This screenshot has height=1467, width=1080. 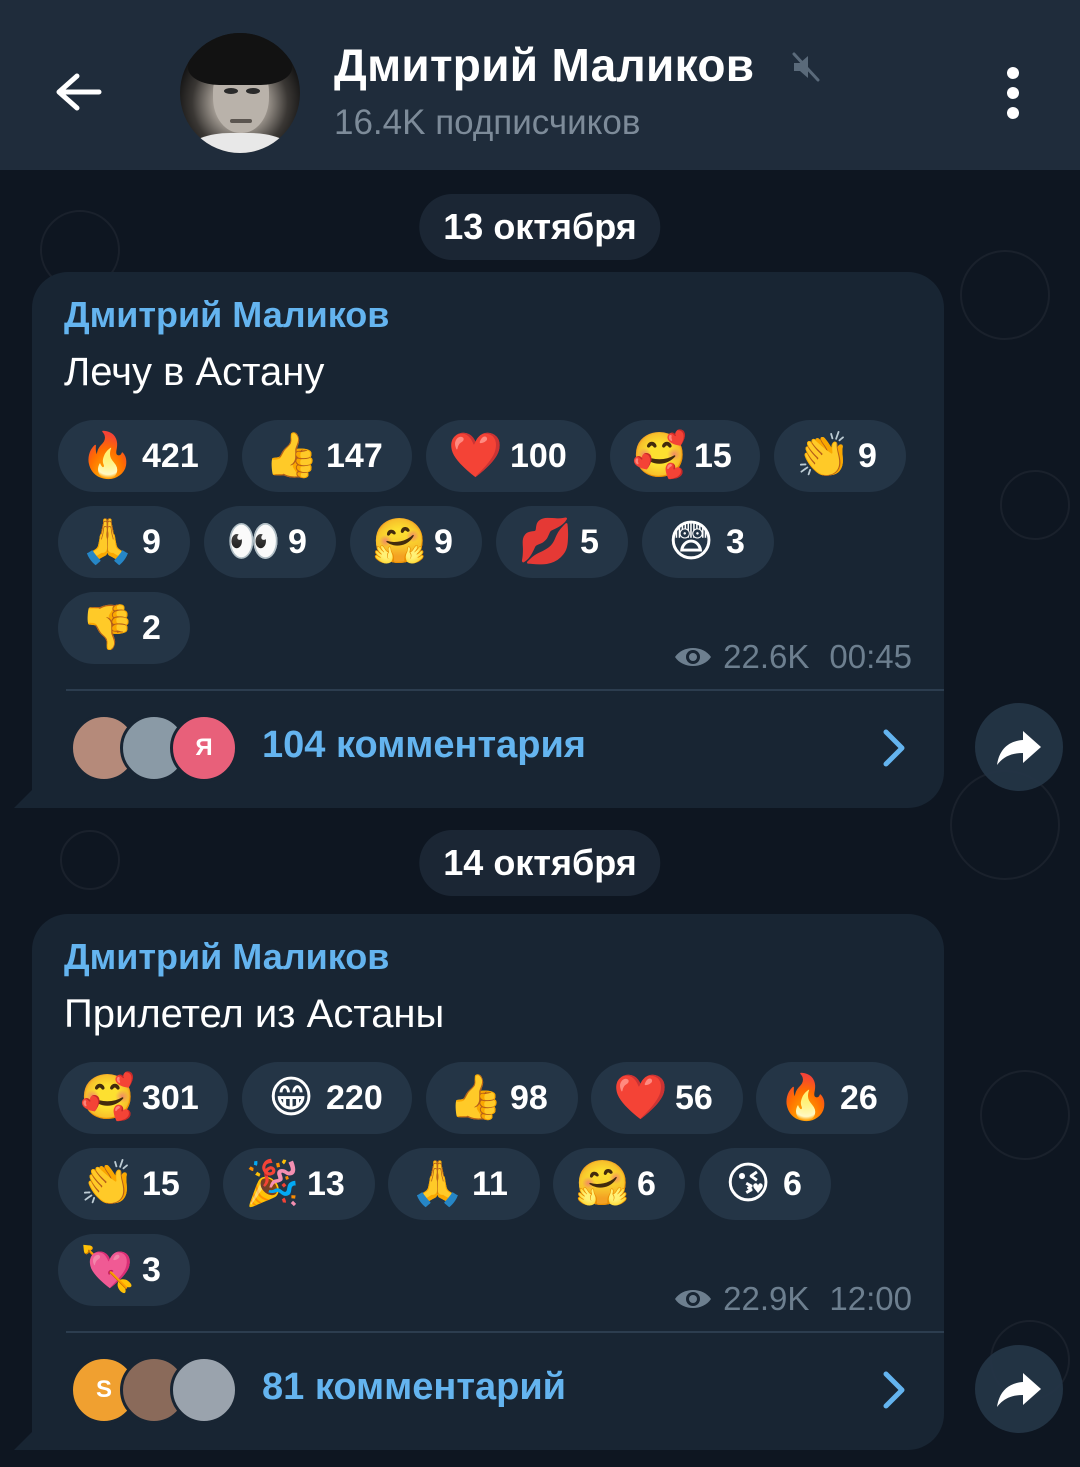 I want to click on reaction-hug: 🤗 6, so click(x=619, y=1184).